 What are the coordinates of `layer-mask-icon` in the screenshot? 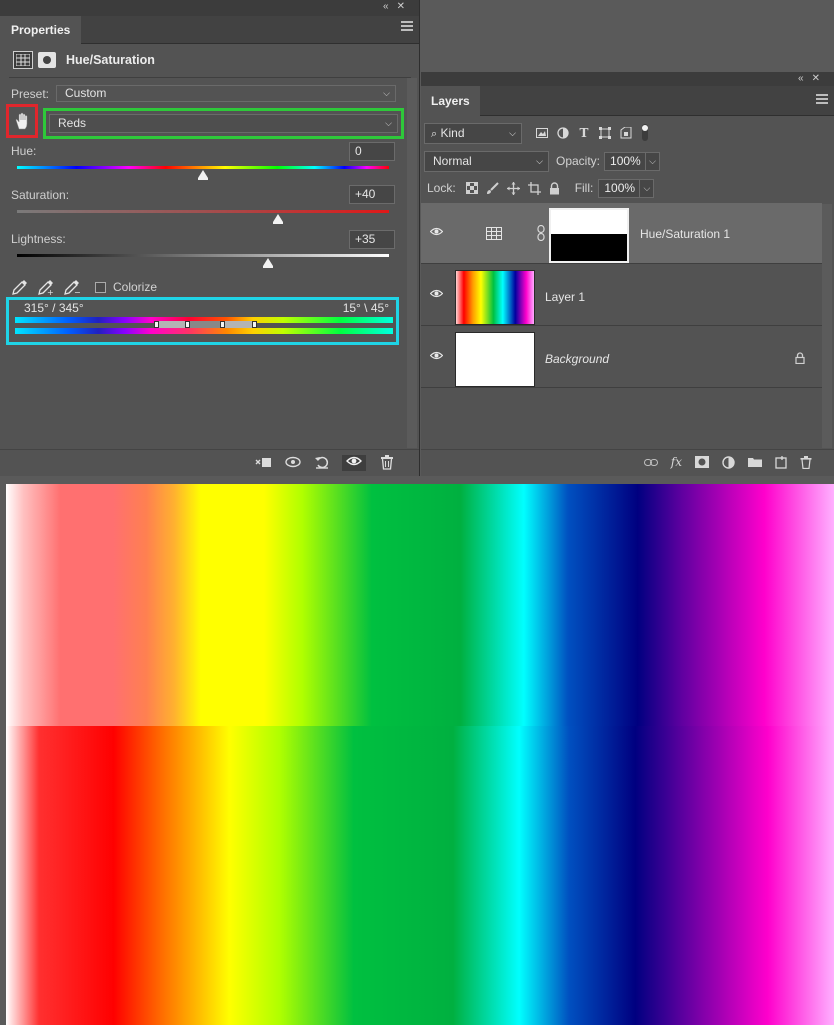 It's located at (47, 60).